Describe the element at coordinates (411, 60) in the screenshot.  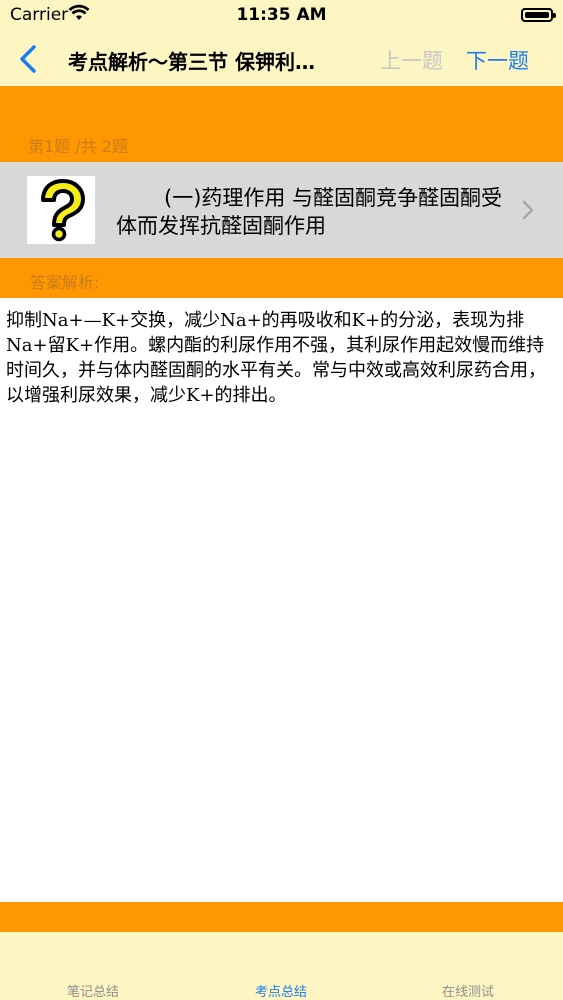
I see `previous-question-button: 上一题` at that location.